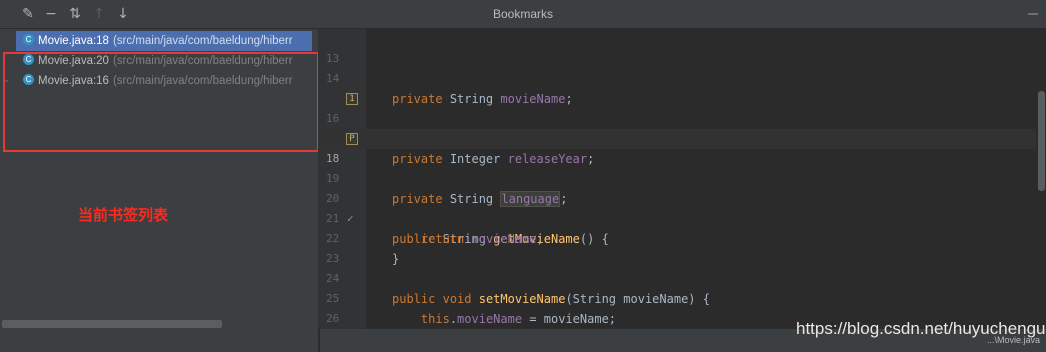  I want to click on line-number: 14, so click(333, 78).